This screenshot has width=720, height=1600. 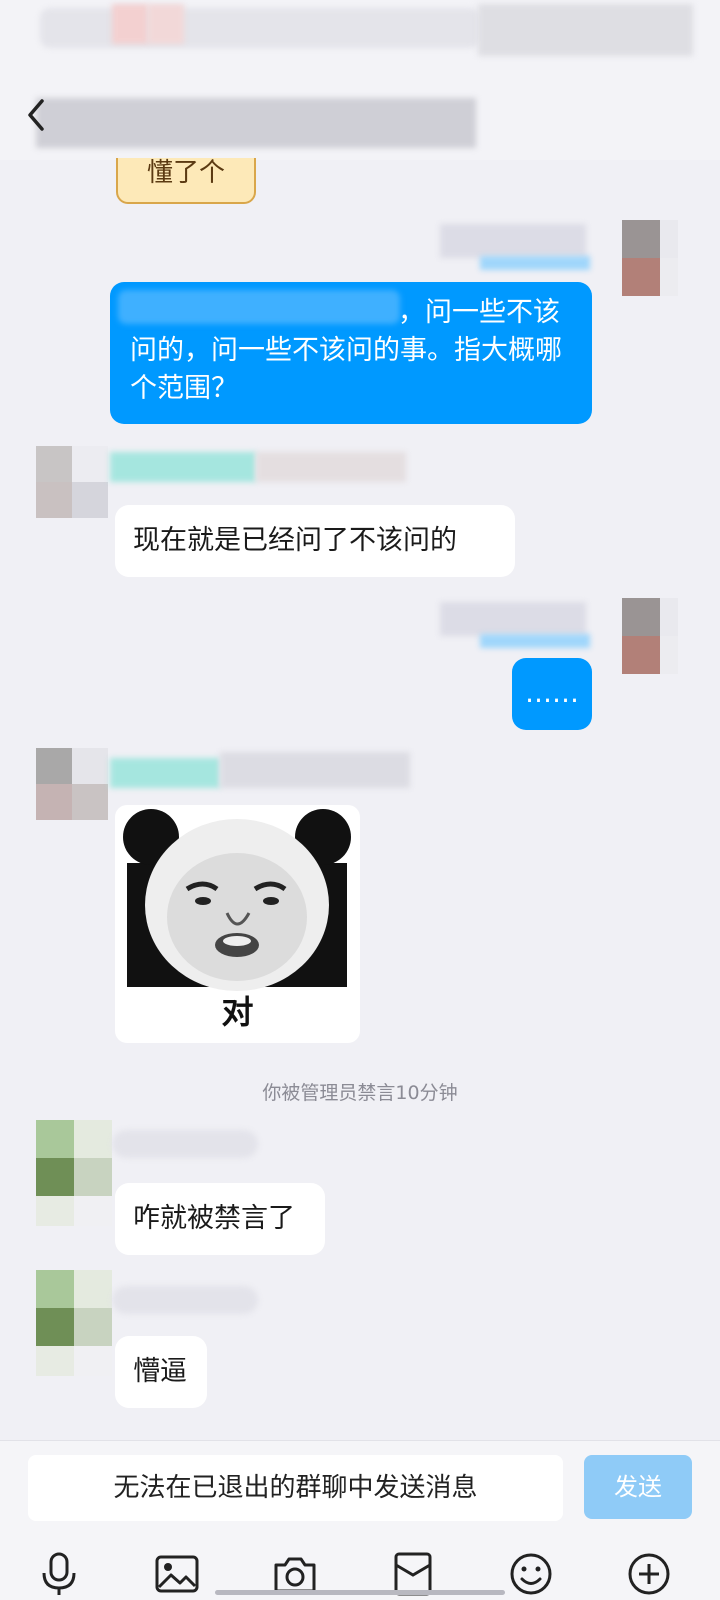 I want to click on blurred-title-bar, so click(x=256, y=123).